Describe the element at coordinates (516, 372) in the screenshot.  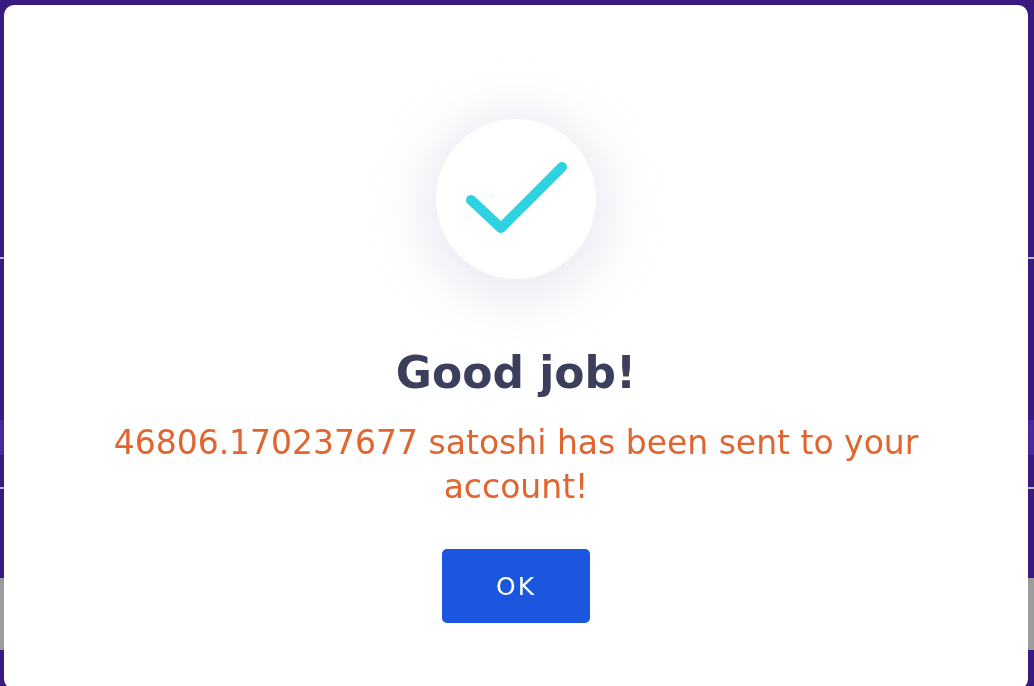
I see `dialog-title: Good job!` at that location.